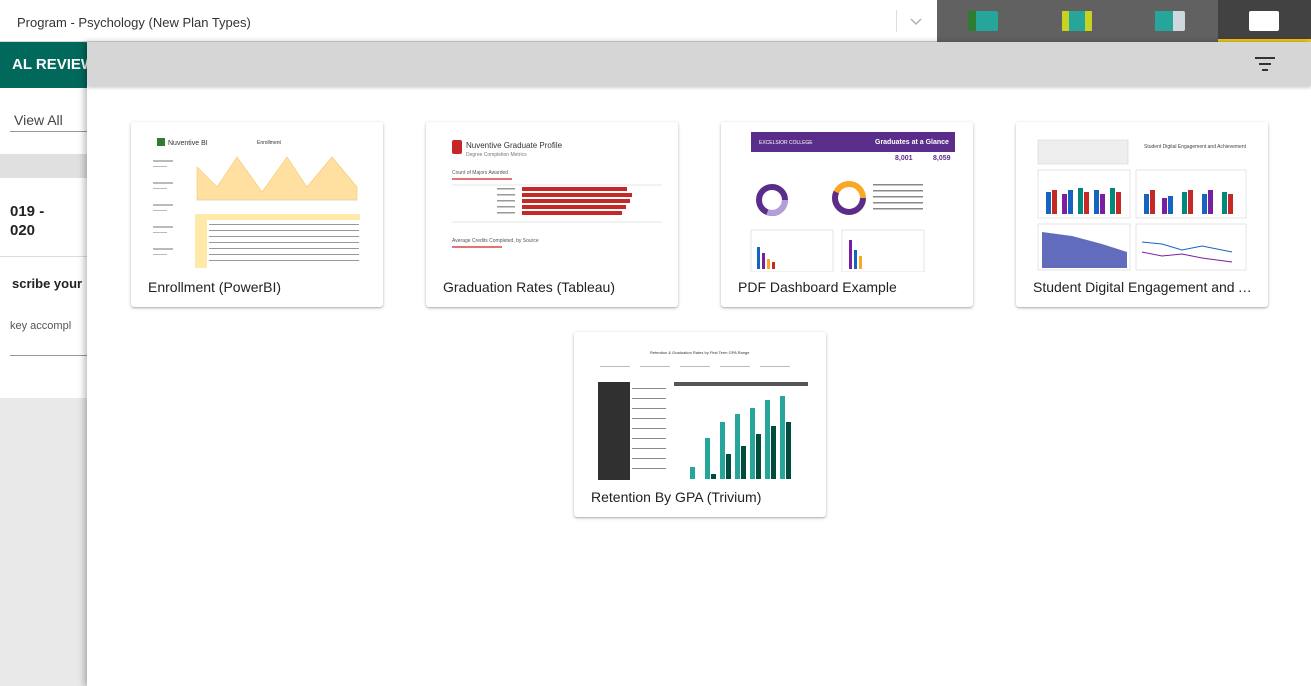  What do you see at coordinates (468, 21) in the screenshot?
I see `program-select: Program - Psychology (New Plan Types)` at bounding box center [468, 21].